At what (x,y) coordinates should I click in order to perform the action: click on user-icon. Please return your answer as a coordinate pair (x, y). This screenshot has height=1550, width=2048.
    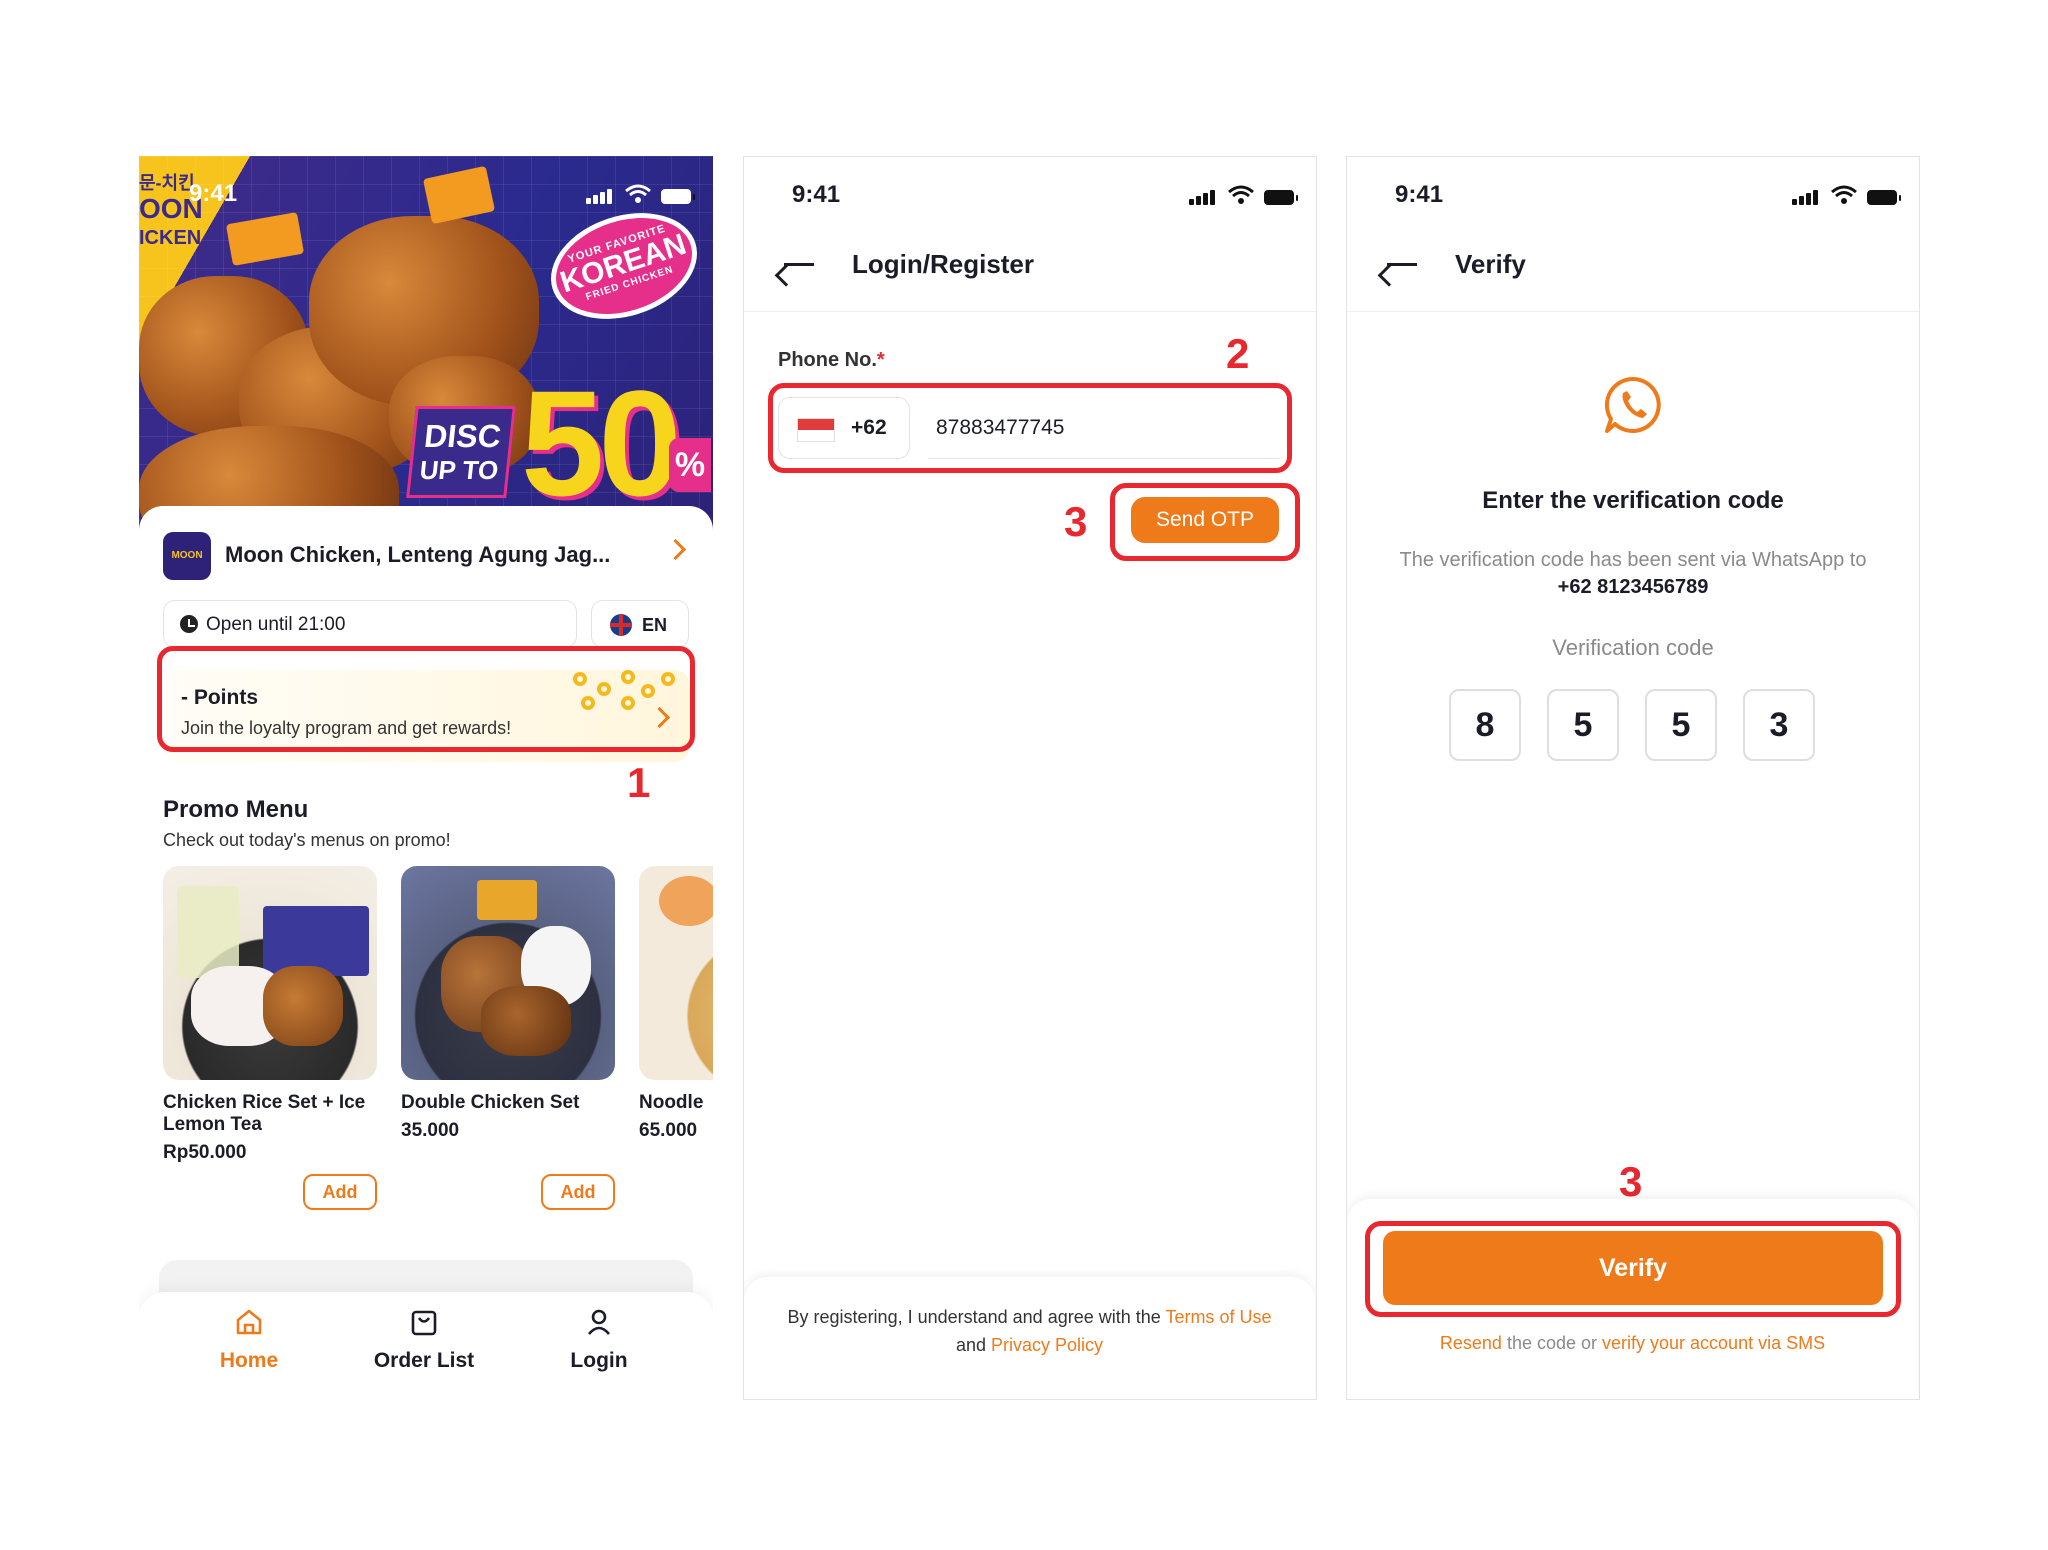
    Looking at the image, I should click on (599, 1322).